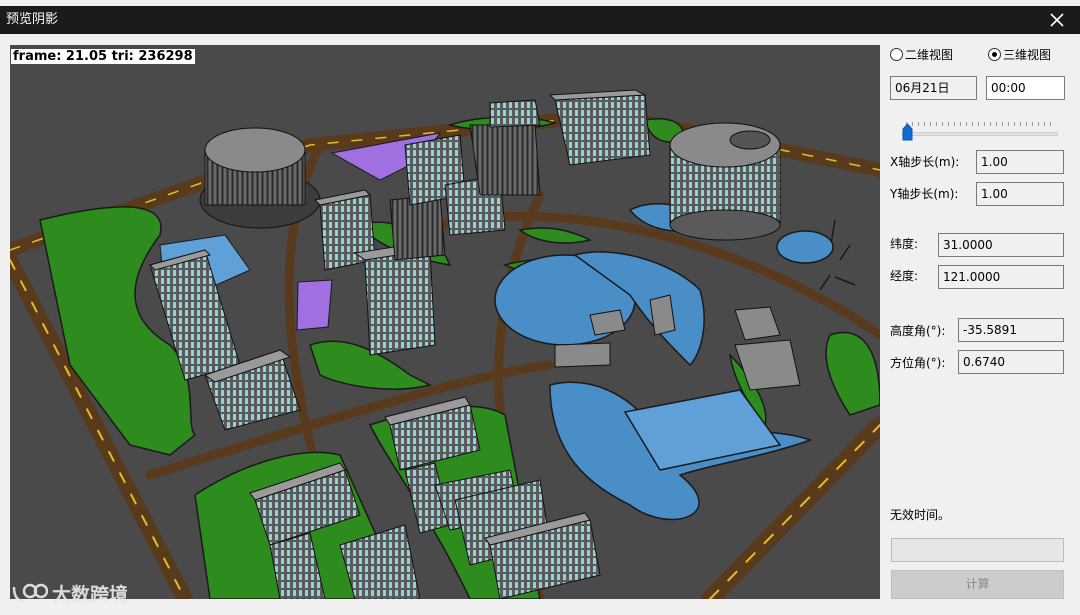 The width and height of the screenshot is (1080, 615). I want to click on progress-bar, so click(977, 550).